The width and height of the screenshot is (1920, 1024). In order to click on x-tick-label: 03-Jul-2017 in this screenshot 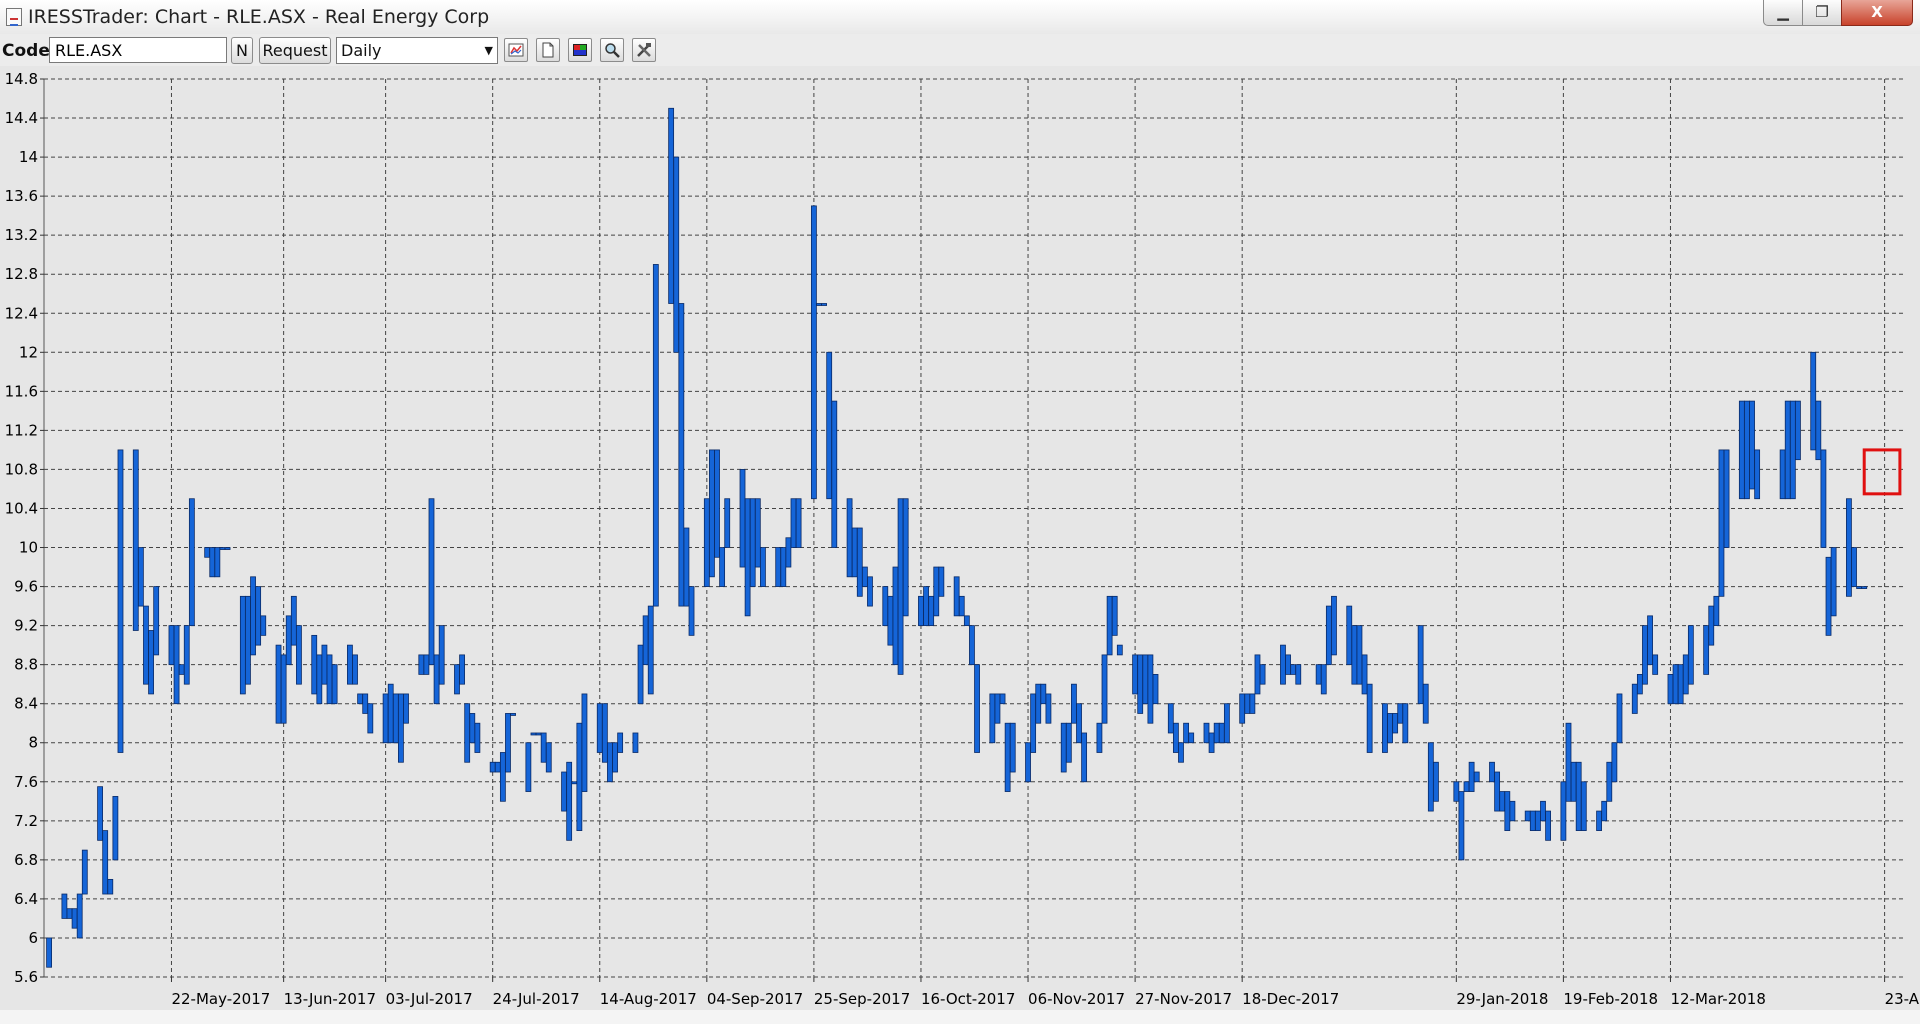, I will do `click(429, 999)`.